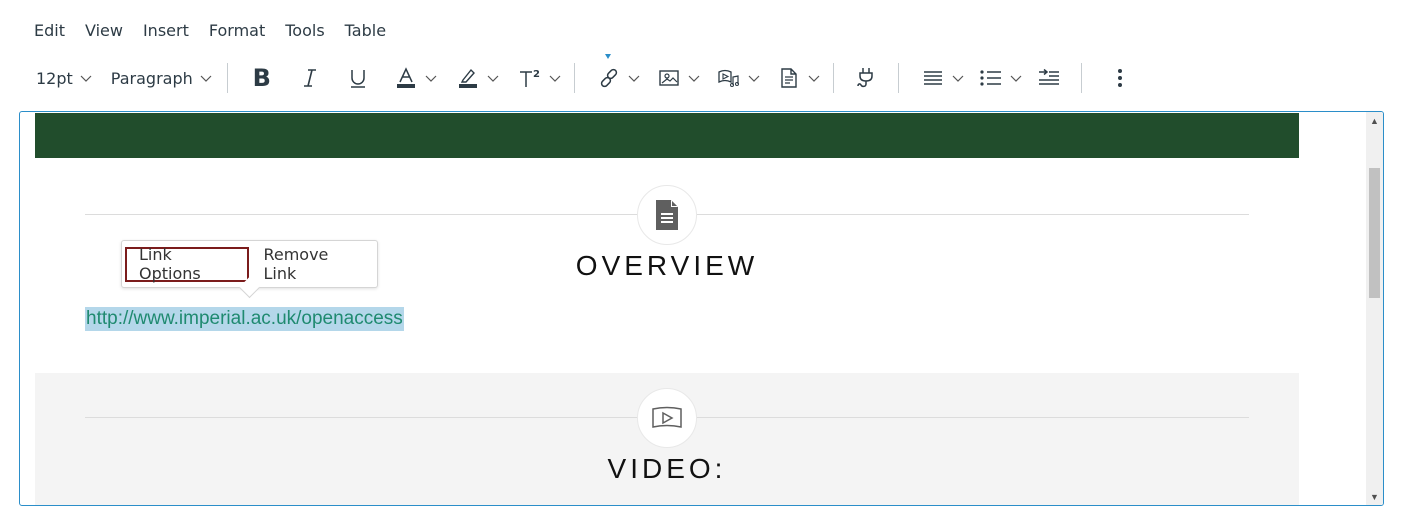 This screenshot has height=530, width=1413. What do you see at coordinates (187, 264) in the screenshot?
I see `link-options-button: Link Options` at bounding box center [187, 264].